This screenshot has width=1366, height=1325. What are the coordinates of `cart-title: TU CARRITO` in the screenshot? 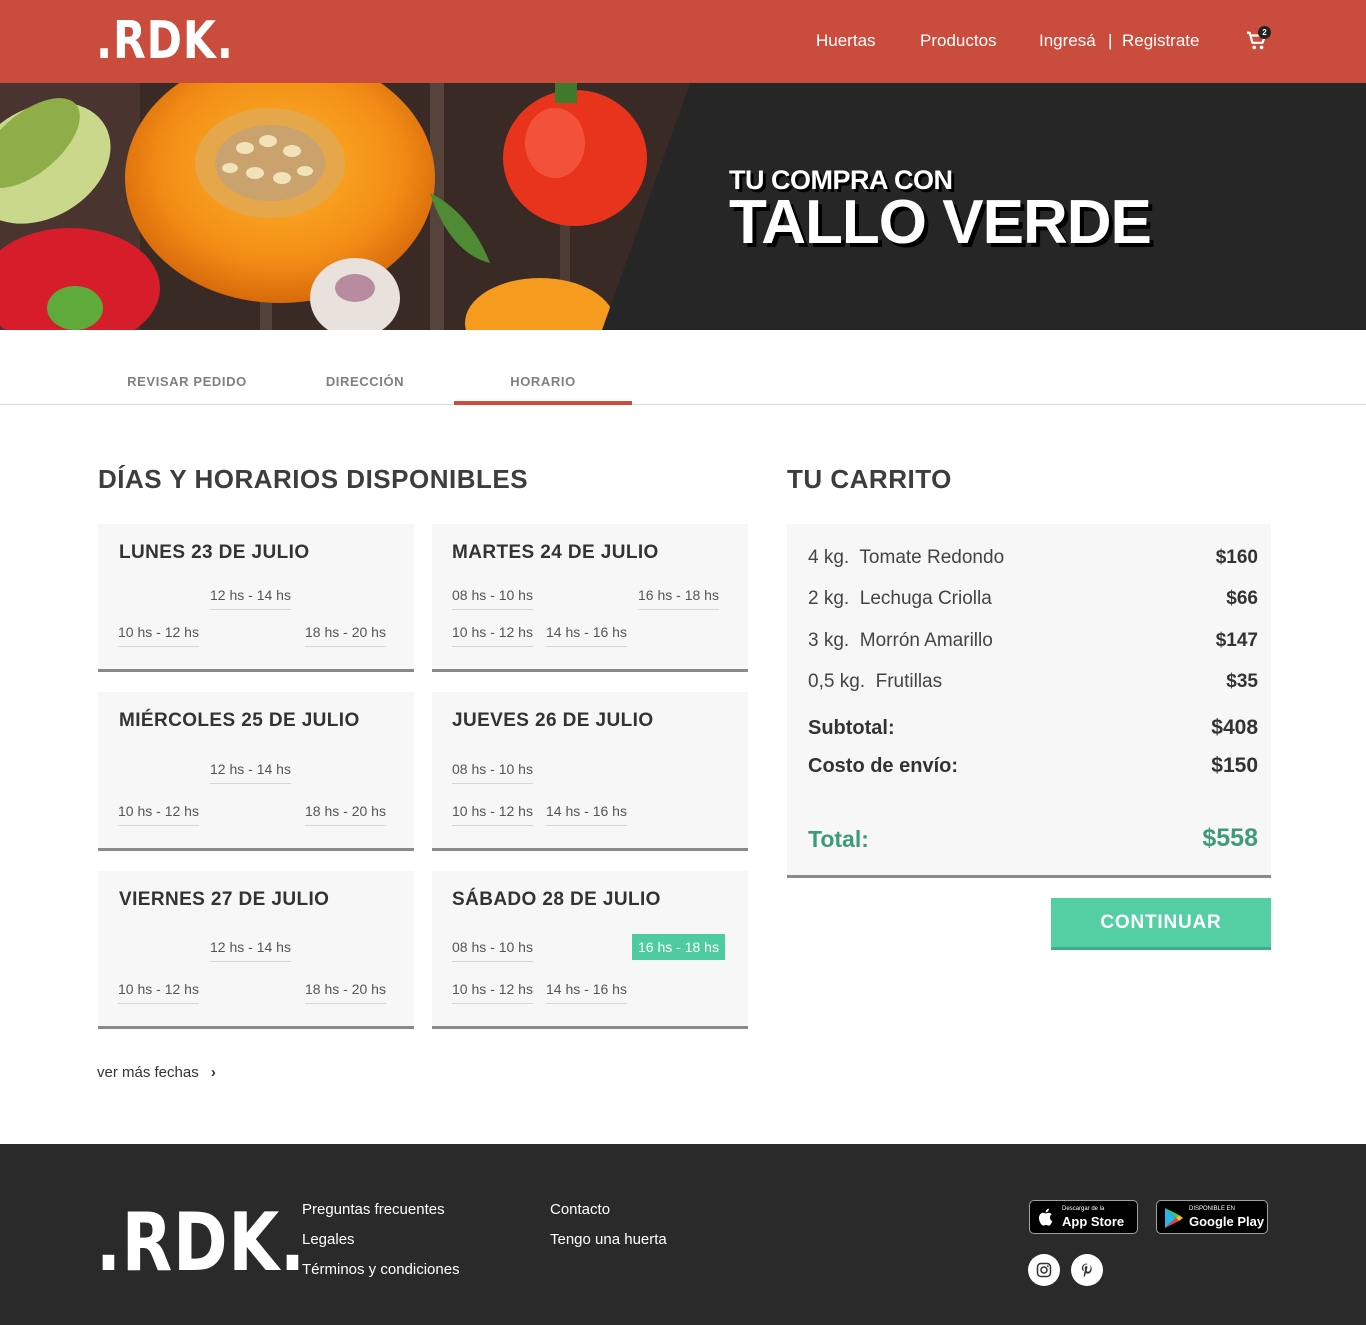 It's located at (869, 479).